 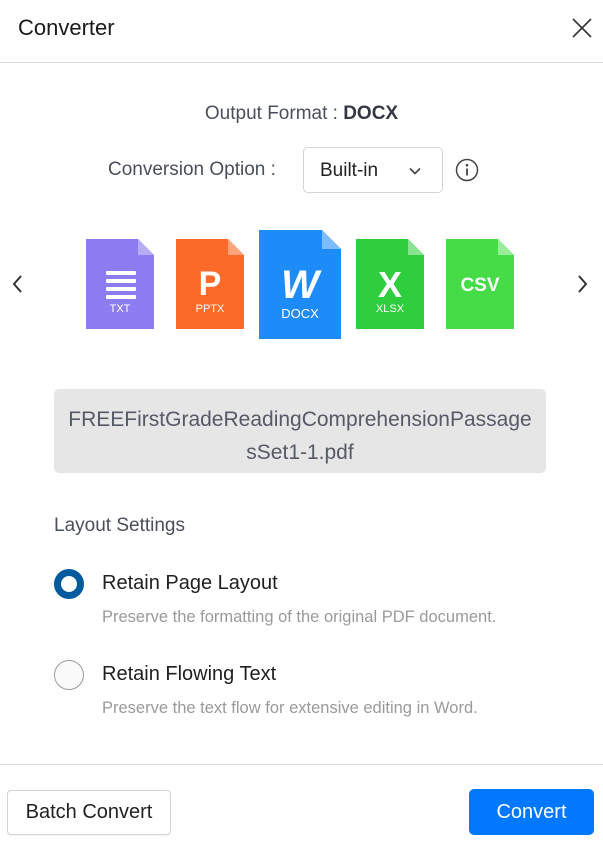 What do you see at coordinates (582, 28) in the screenshot?
I see `close-icon` at bounding box center [582, 28].